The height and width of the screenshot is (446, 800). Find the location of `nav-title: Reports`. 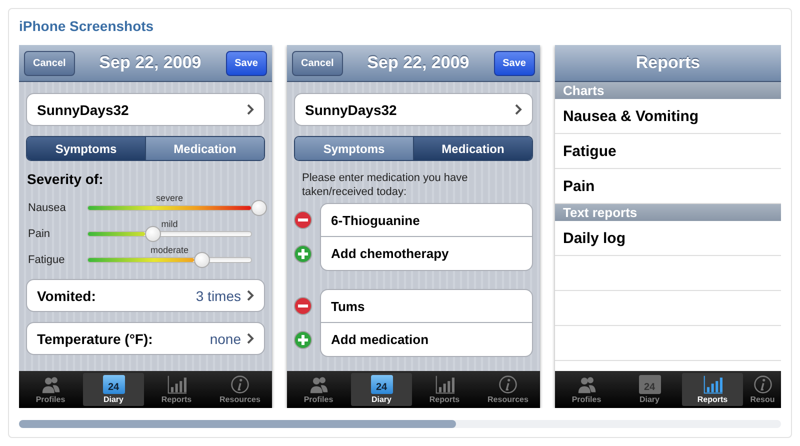

nav-title: Reports is located at coordinates (668, 63).